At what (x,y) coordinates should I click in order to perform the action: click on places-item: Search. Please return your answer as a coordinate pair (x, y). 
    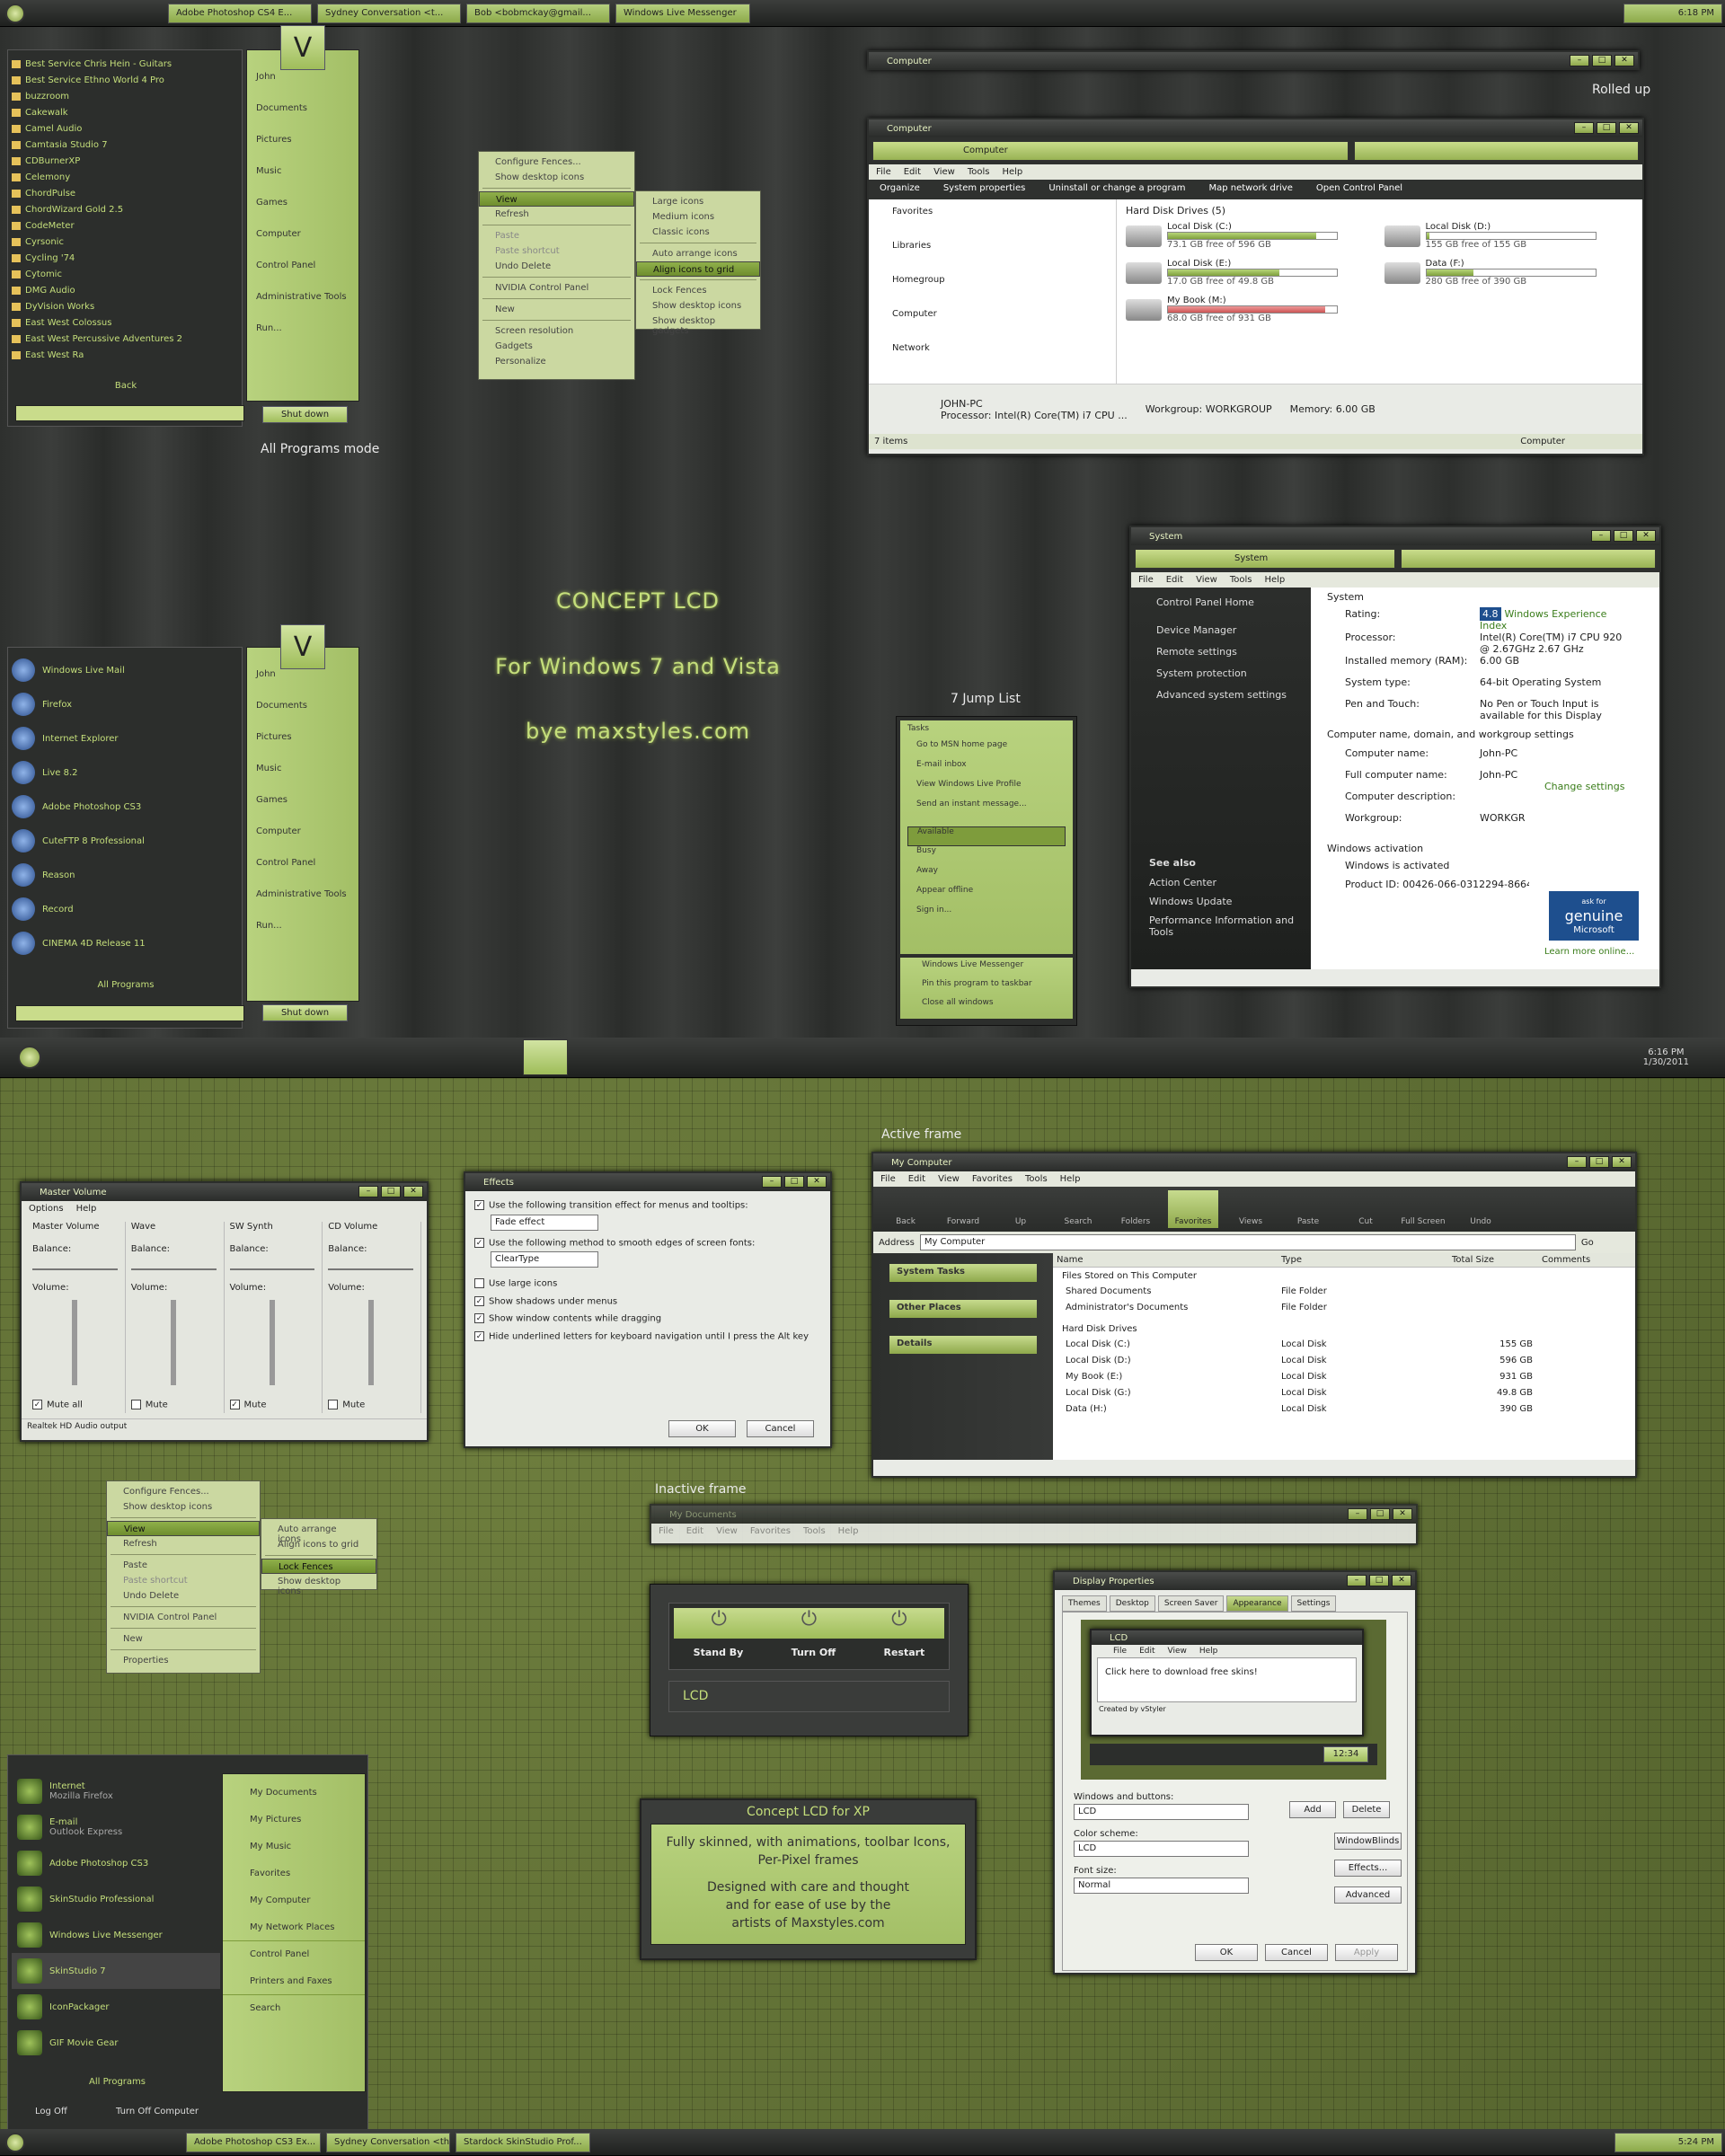
    Looking at the image, I should click on (294, 2009).